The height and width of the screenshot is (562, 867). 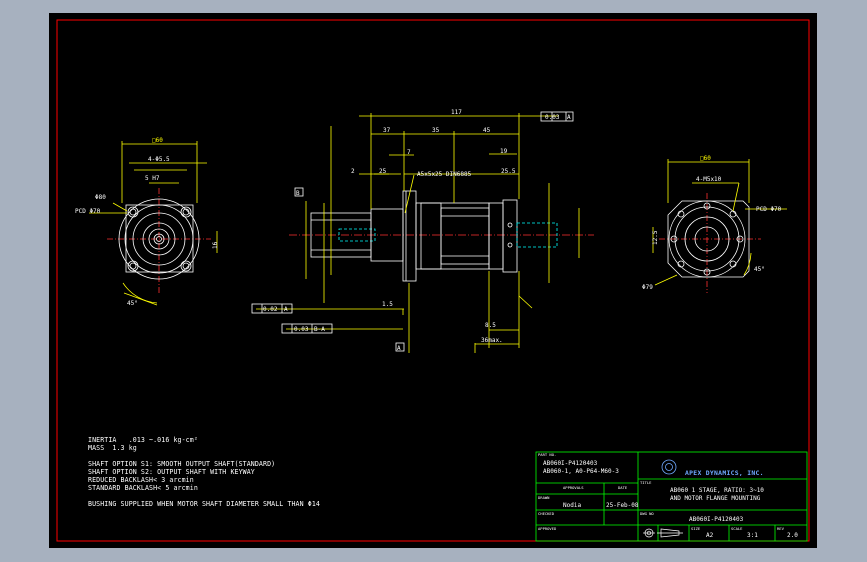 What do you see at coordinates (709, 179) in the screenshot?
I see `dim-holes-right: 4-M5x10` at bounding box center [709, 179].